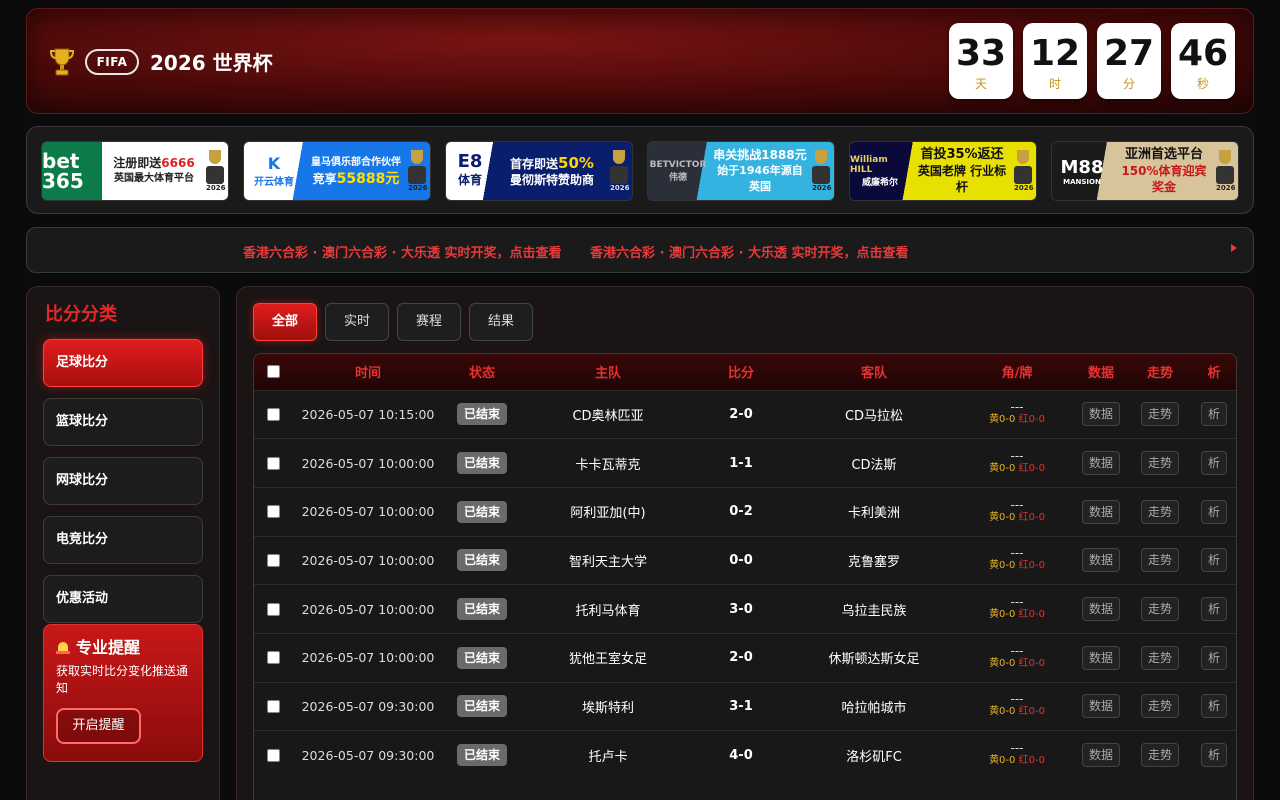 This screenshot has width=1280, height=800. What do you see at coordinates (608, 609) in the screenshot?
I see `home-team: 托利马体育` at bounding box center [608, 609].